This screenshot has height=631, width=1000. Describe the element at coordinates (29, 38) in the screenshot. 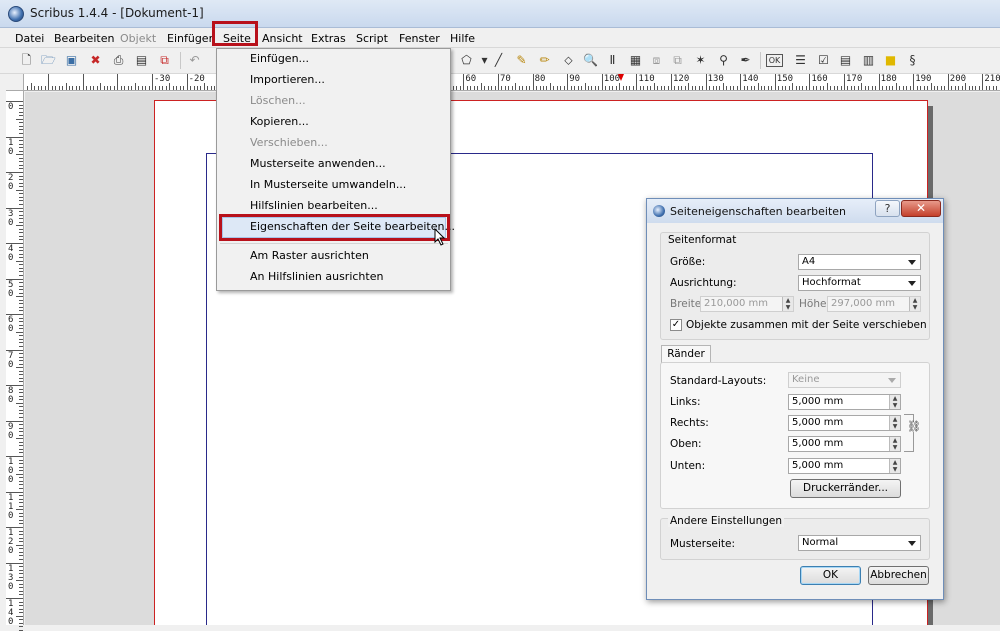

I see `menu-datei: Datei` at that location.